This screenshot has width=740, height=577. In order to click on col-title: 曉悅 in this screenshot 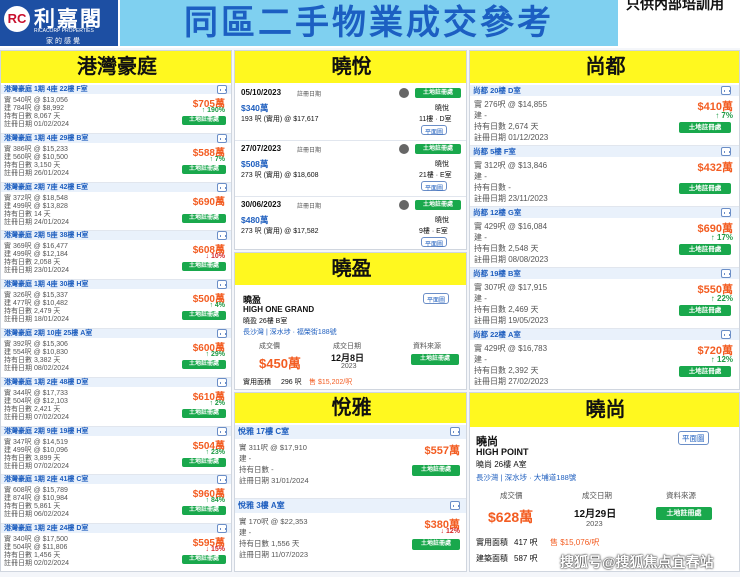, I will do `click(350, 67)`.